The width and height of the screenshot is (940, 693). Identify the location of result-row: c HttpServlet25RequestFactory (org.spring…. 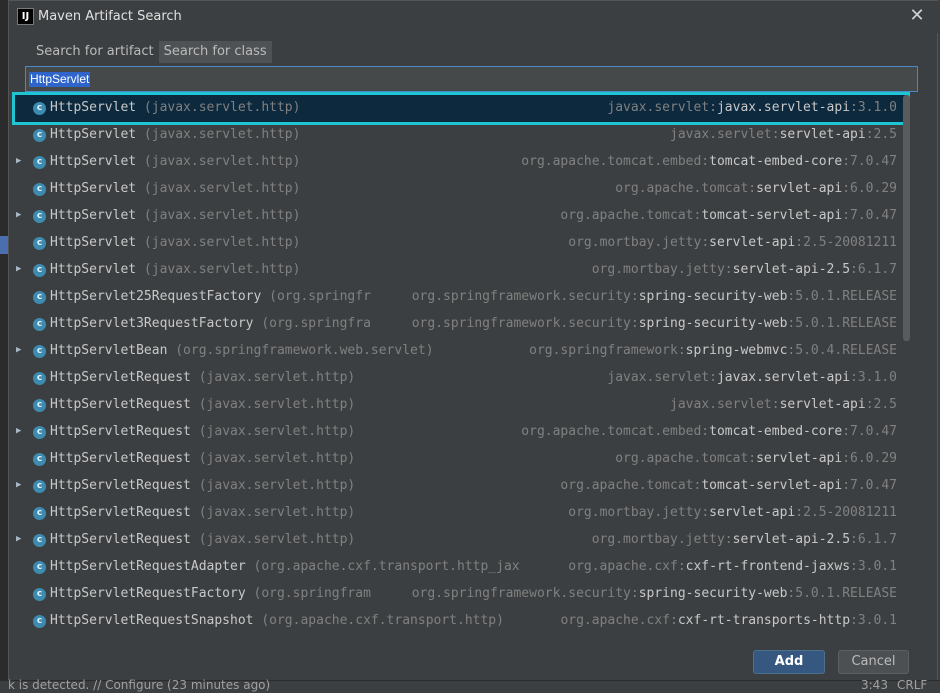
(460, 297).